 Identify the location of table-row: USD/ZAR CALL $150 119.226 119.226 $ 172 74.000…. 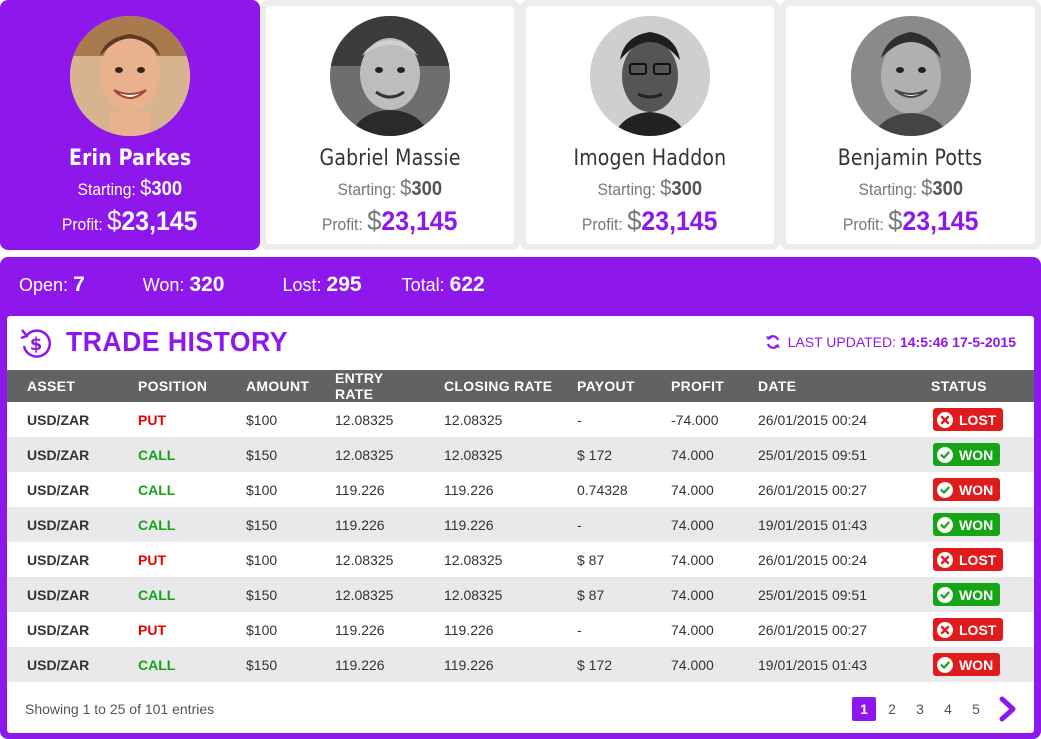
(520, 664).